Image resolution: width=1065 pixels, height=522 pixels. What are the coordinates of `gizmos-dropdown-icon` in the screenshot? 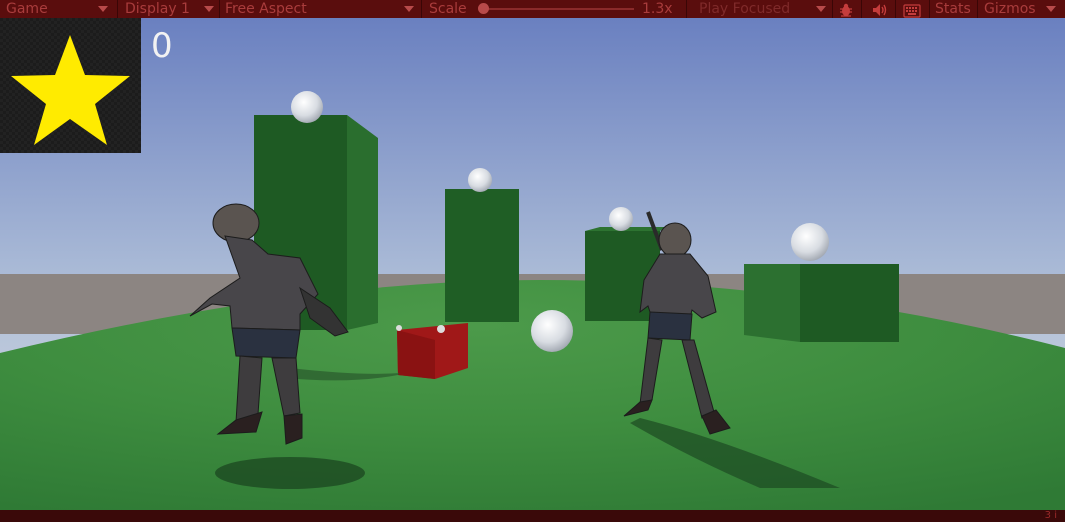 It's located at (1051, 9).